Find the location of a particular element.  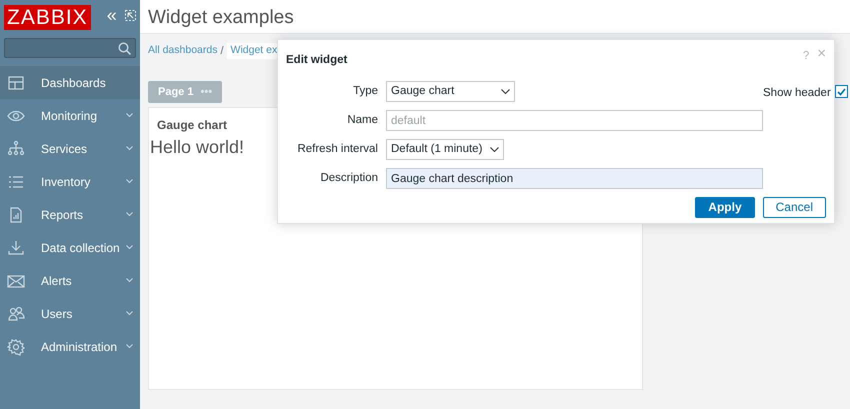

field-label: Description is located at coordinates (348, 178).